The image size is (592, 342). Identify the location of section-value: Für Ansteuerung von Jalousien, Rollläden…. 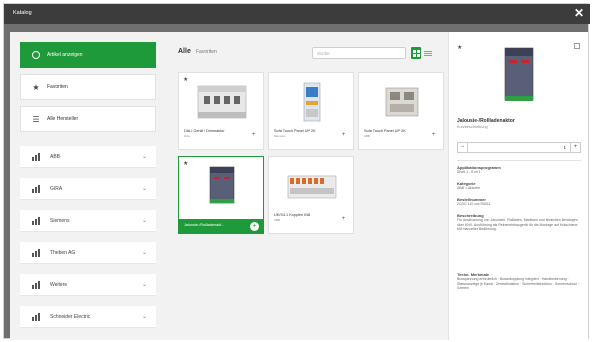
(518, 225).